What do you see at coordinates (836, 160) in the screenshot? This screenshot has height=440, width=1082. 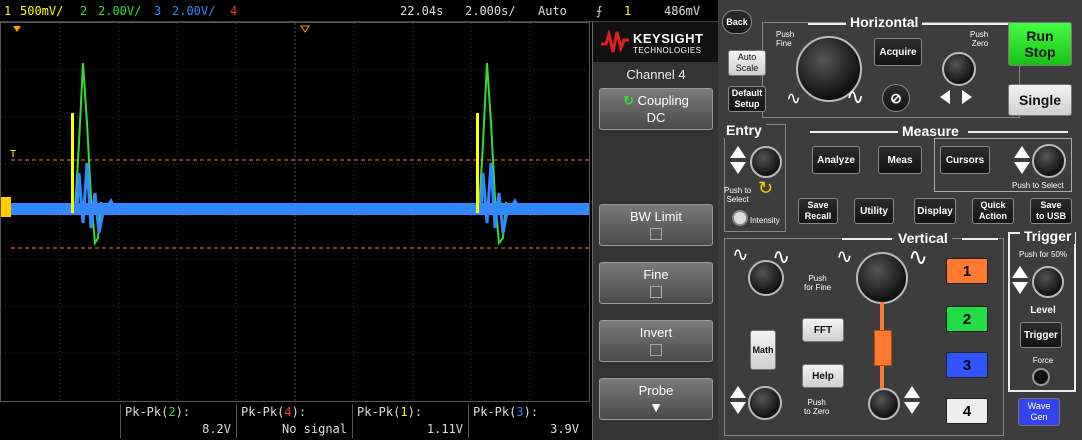 I see `analyze-button: Analyze` at bounding box center [836, 160].